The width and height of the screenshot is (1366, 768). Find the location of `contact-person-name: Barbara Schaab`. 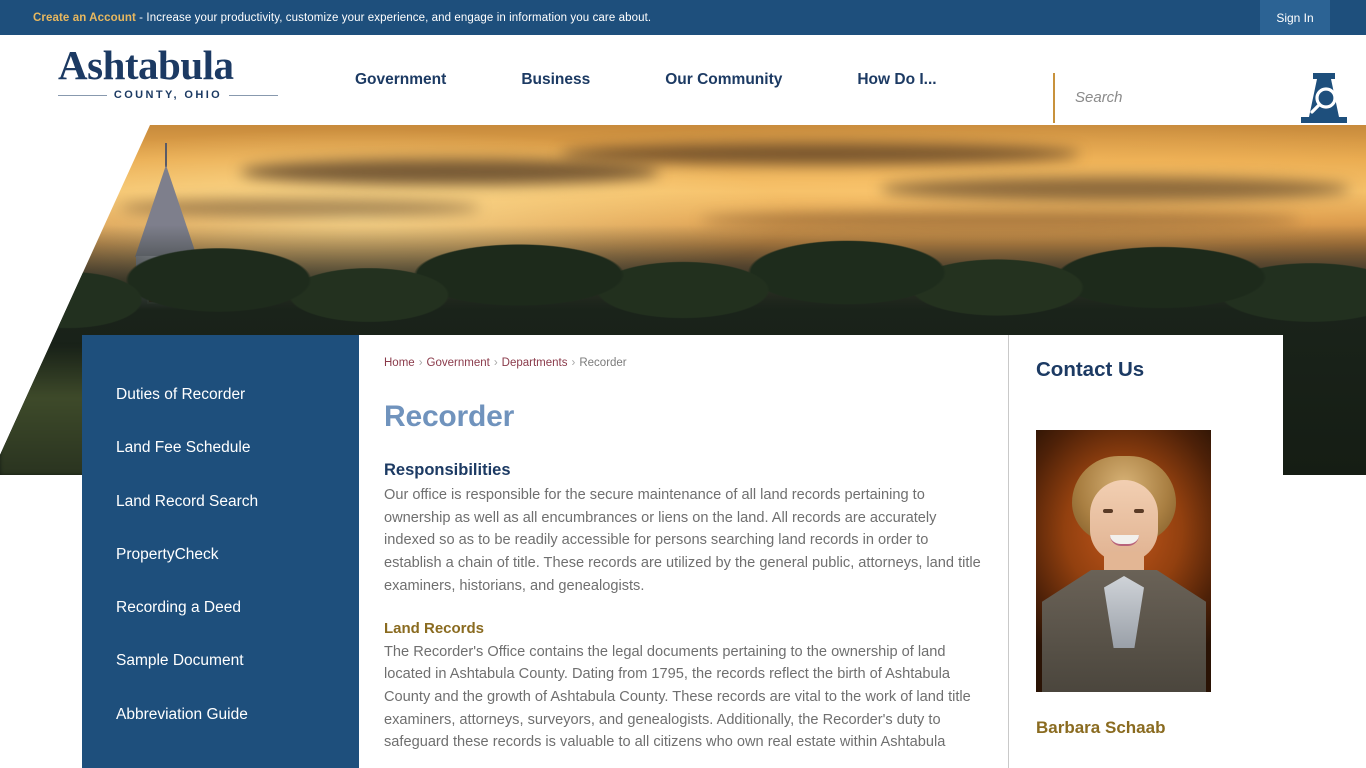

contact-person-name: Barbara Schaab is located at coordinates (1101, 727).